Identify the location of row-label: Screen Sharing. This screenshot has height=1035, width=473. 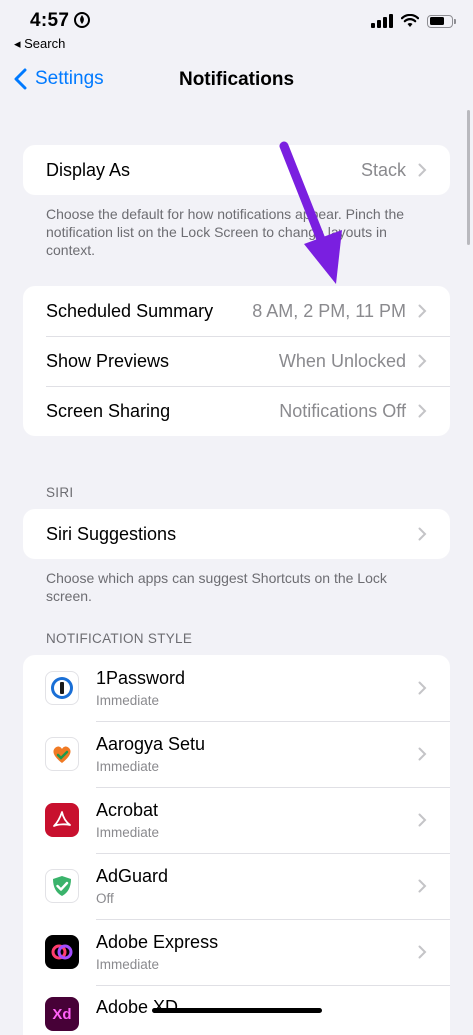
(108, 410).